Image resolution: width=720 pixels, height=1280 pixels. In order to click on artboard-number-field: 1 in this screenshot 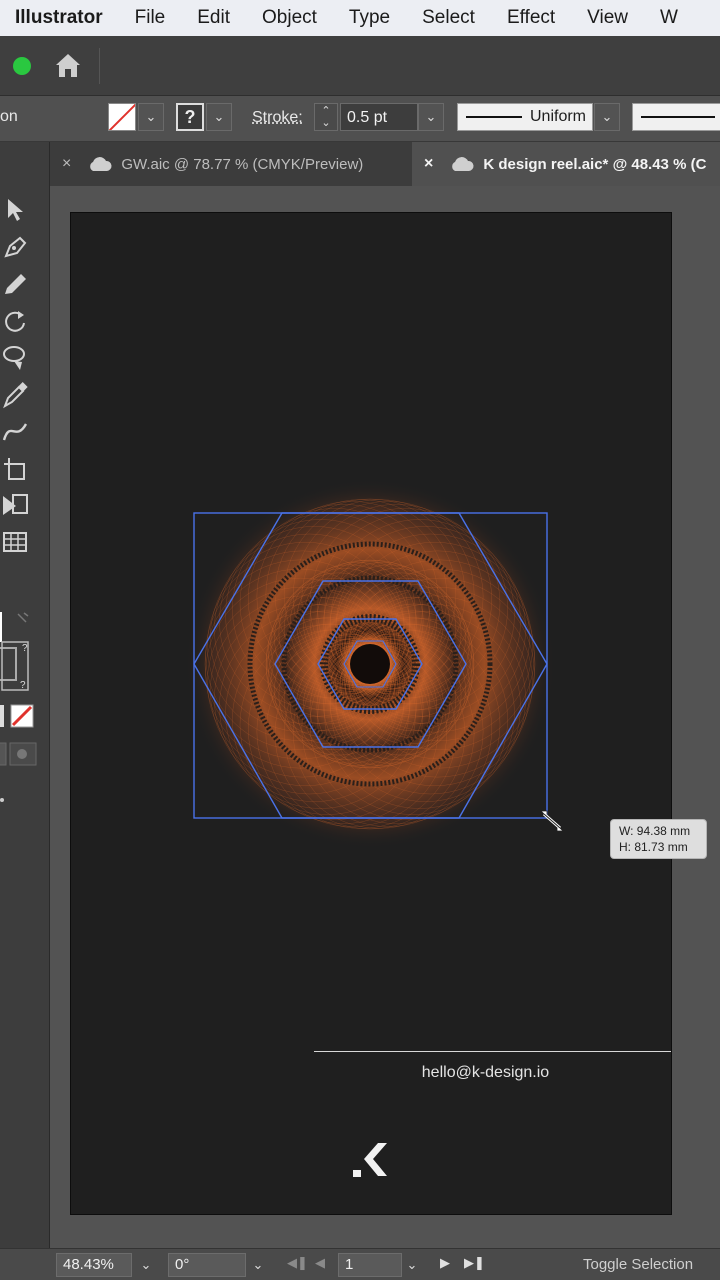, I will do `click(370, 1265)`.